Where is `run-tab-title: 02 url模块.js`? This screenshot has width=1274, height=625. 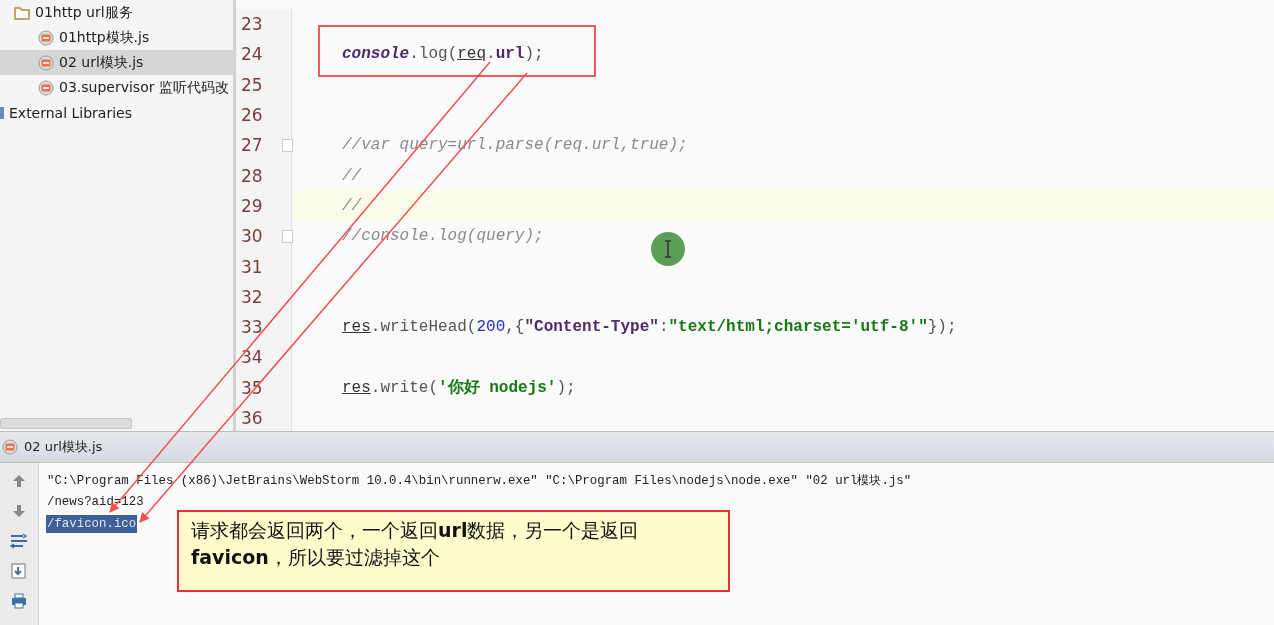 run-tab-title: 02 url模块.js is located at coordinates (63, 447).